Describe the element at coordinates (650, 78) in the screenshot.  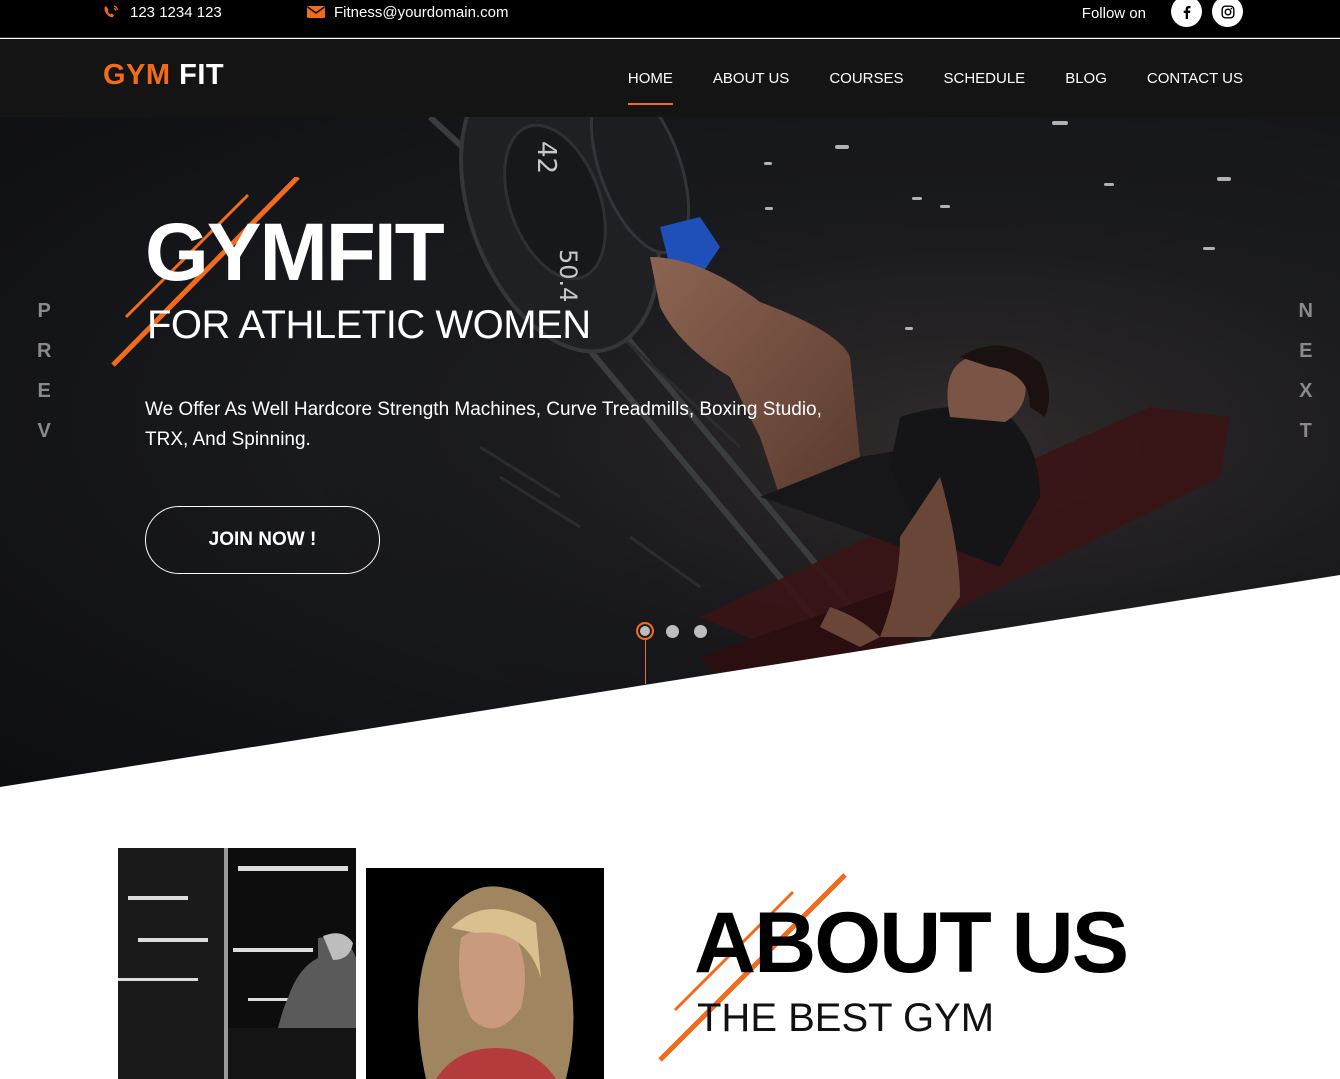
I see `nav-home: HOME` at that location.